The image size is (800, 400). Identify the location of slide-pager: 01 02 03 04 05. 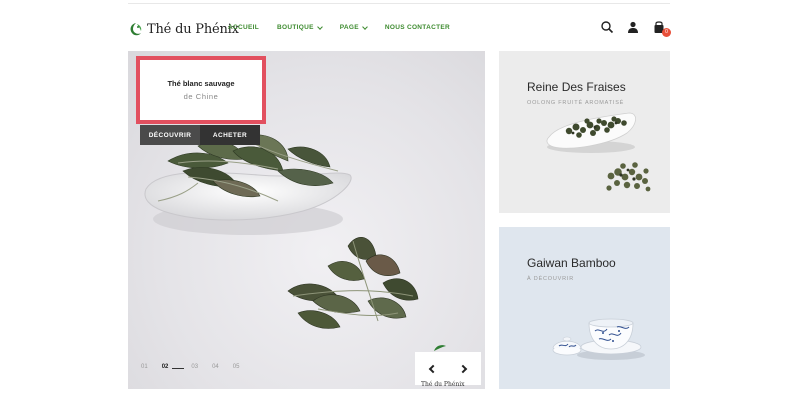
(197, 367).